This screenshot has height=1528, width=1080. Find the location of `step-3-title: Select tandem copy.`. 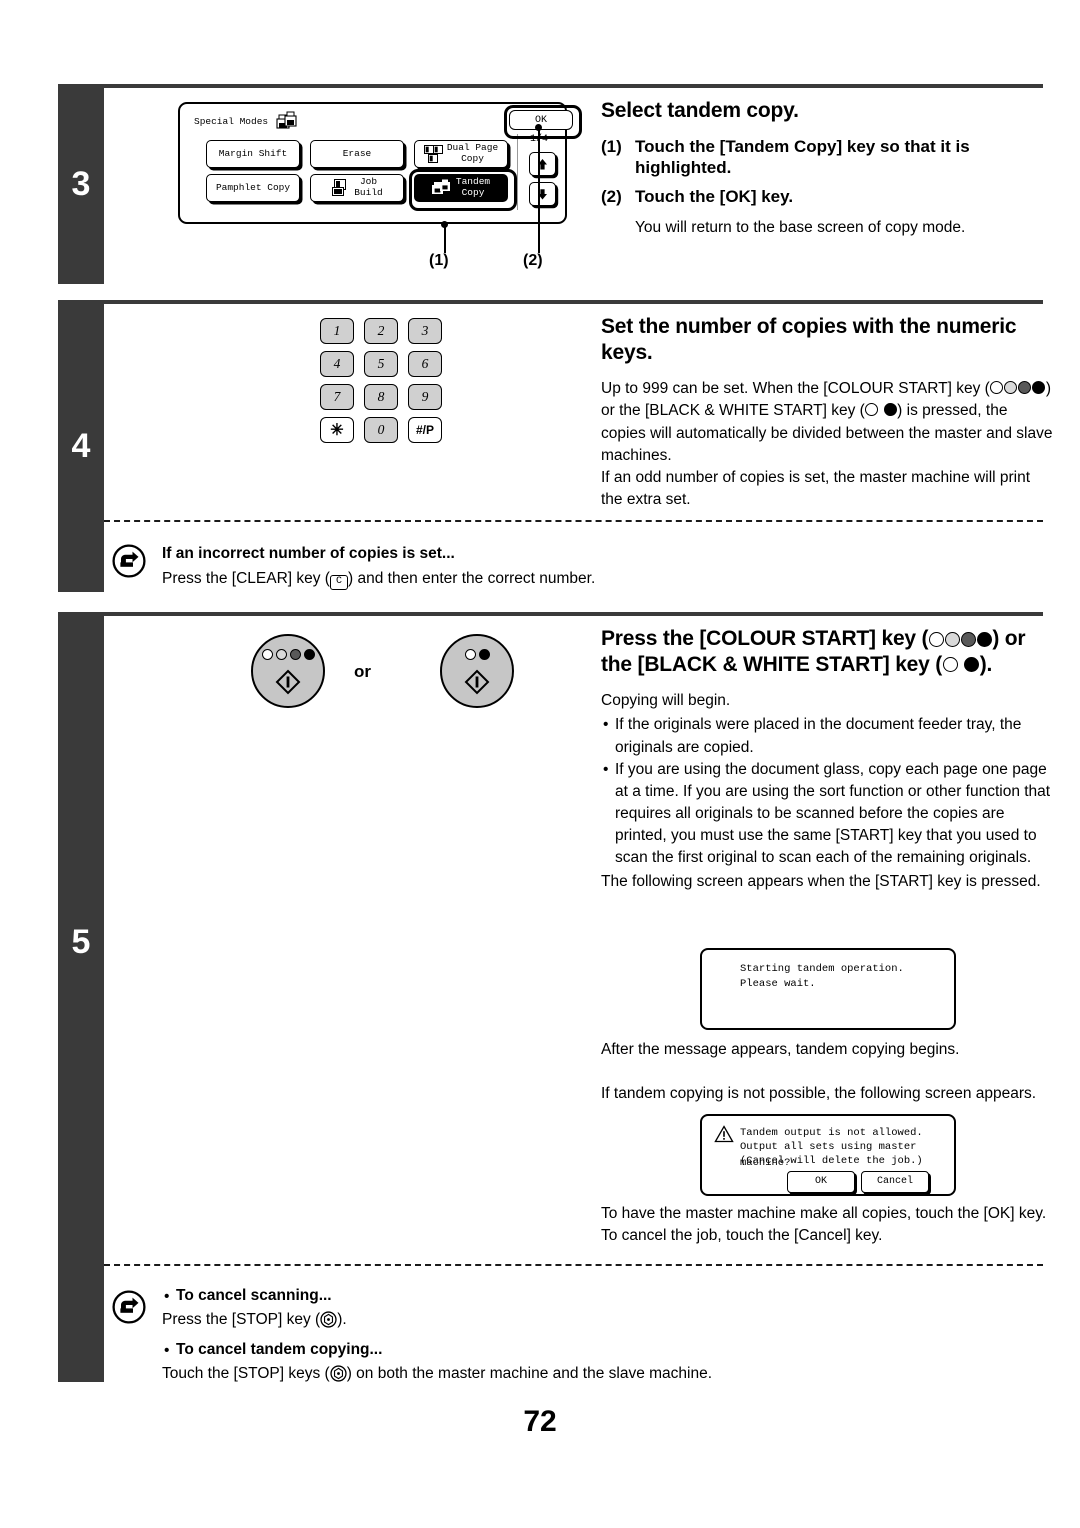

step-3-title: Select tandem copy. is located at coordinates (700, 110).